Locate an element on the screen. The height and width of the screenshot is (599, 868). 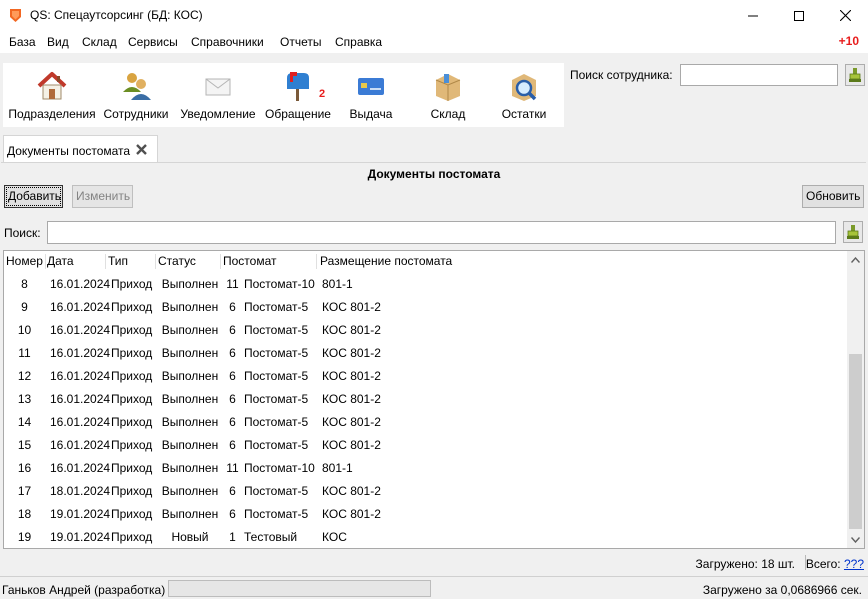
toolbar-label: Остатки is located at coordinates (524, 114).